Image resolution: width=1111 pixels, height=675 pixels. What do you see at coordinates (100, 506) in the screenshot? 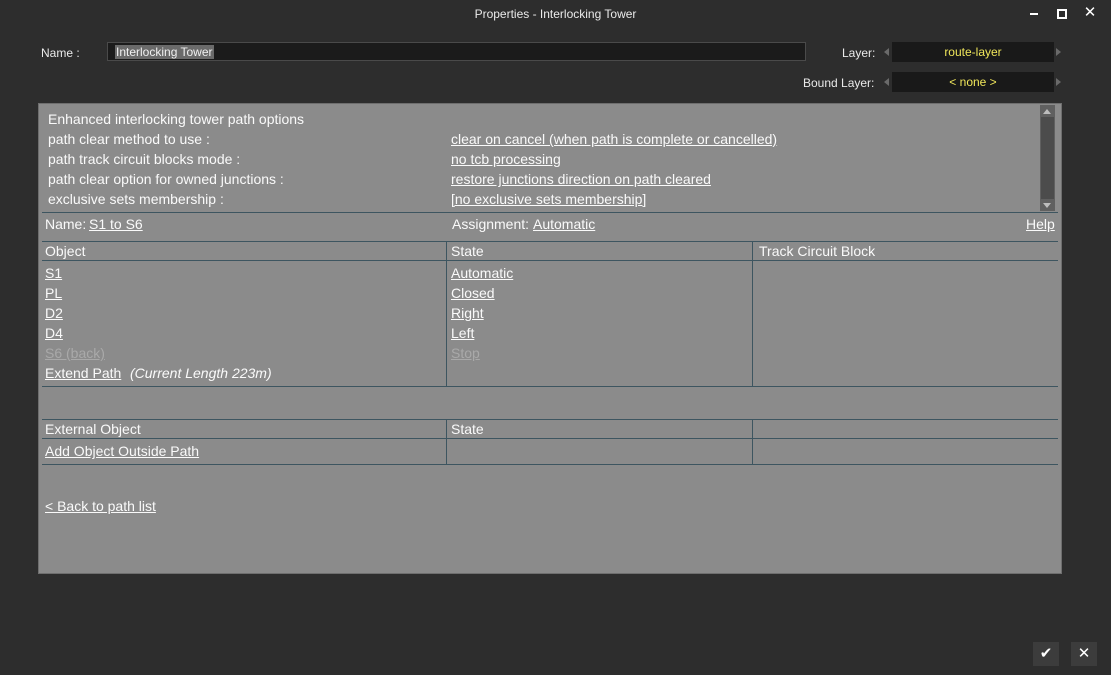
I see `back-to-path-list-link: < Back to path list` at bounding box center [100, 506].